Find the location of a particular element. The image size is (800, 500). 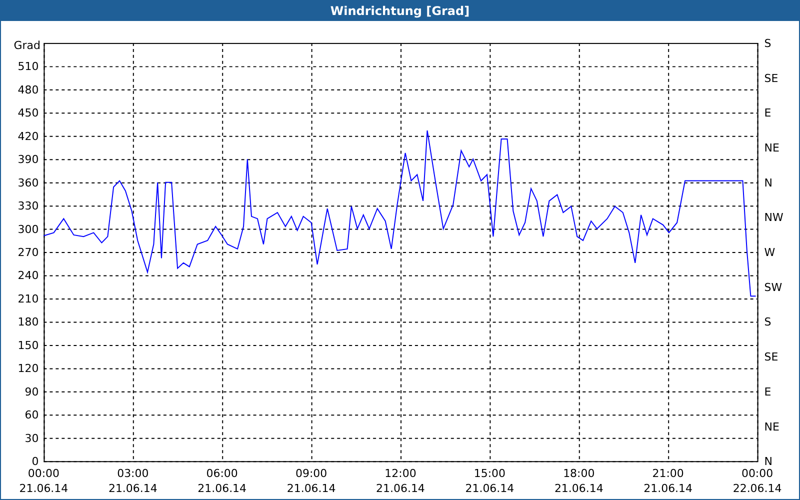

y-tick-label: 240 is located at coordinates (28, 275).